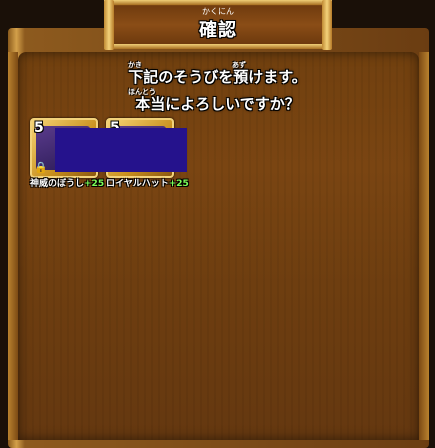 The width and height of the screenshot is (435, 448). I want to click on equipment-plus-1: +25, so click(94, 184).